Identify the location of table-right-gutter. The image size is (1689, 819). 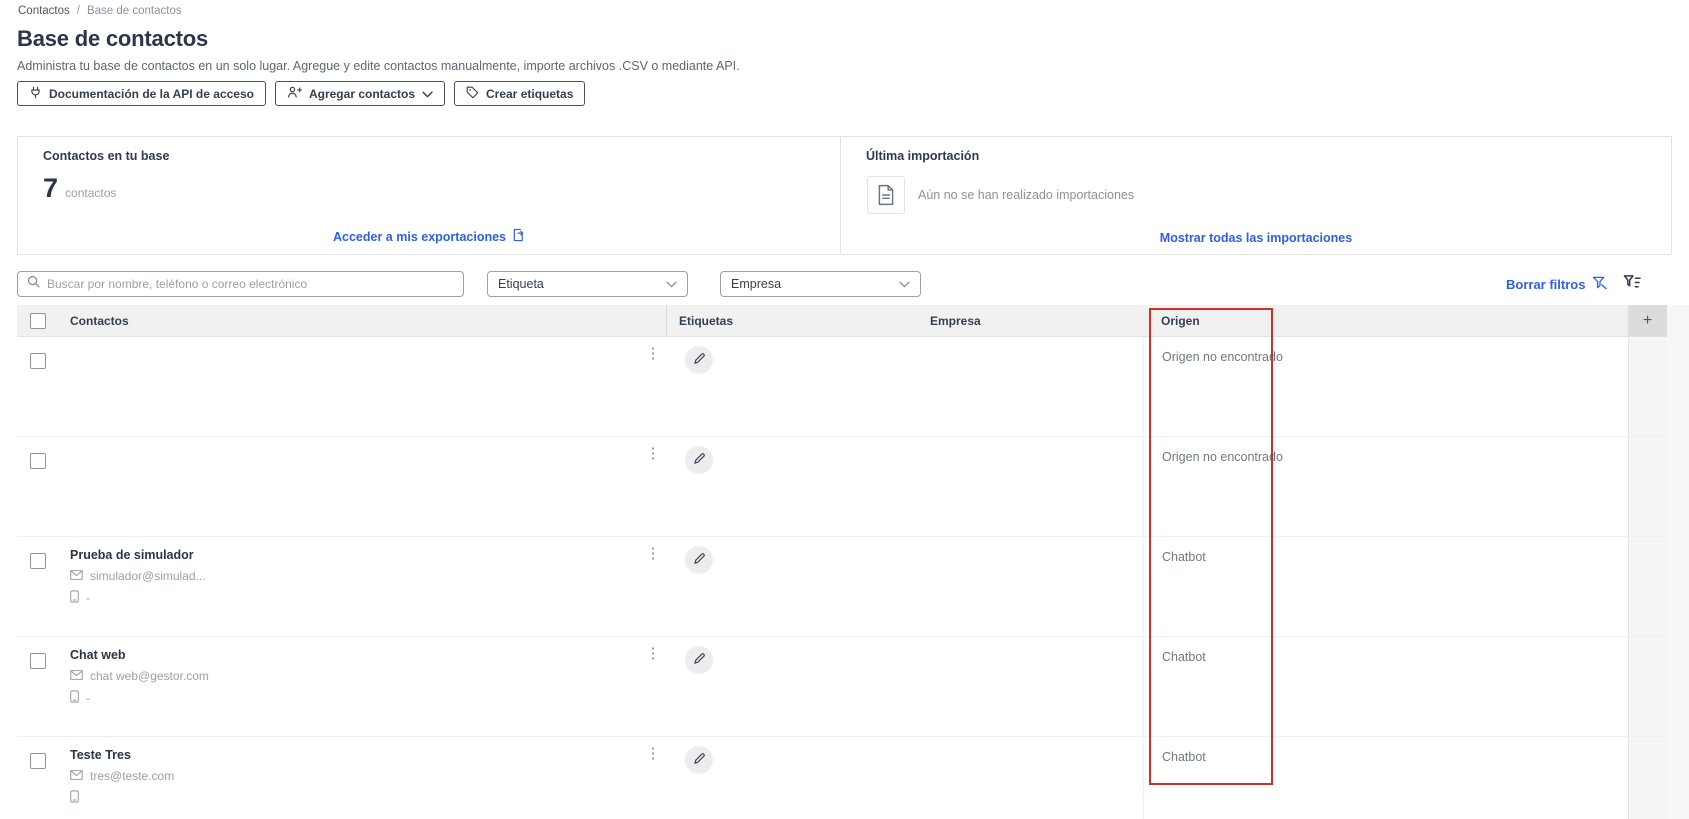
(1678, 562).